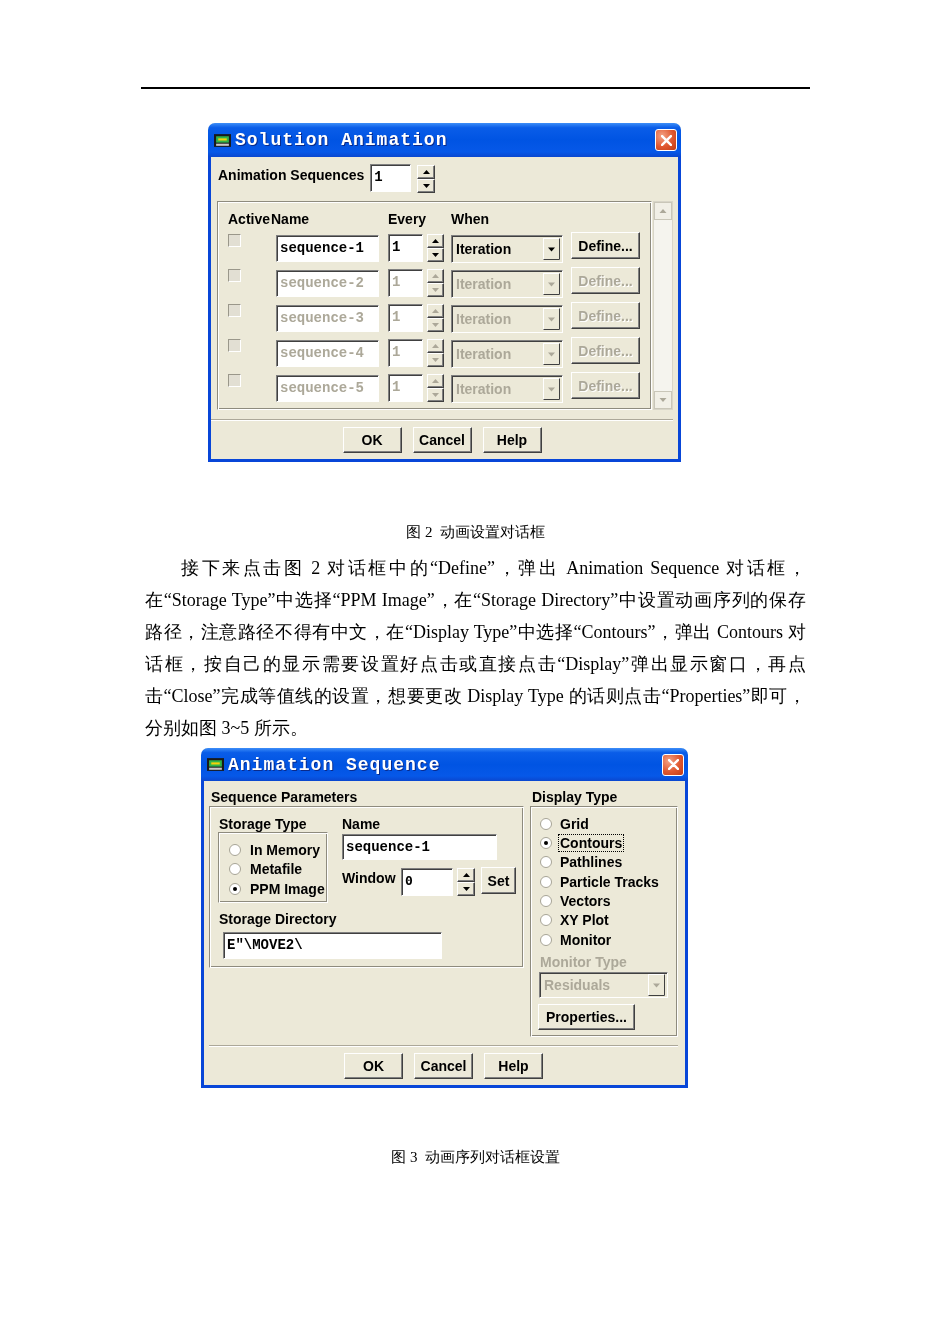 The width and height of the screenshot is (950, 1344). I want to click on option-label: XY Plot, so click(584, 920).